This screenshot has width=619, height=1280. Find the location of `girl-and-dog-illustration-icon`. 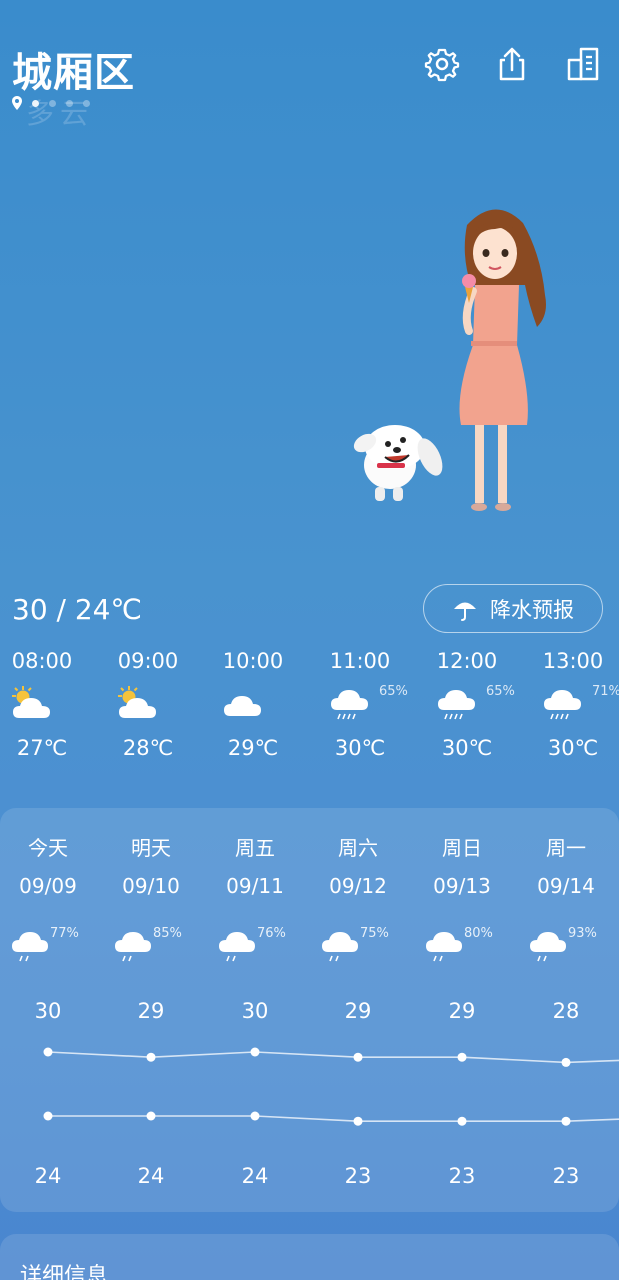

girl-and-dog-illustration-icon is located at coordinates (449, 360).